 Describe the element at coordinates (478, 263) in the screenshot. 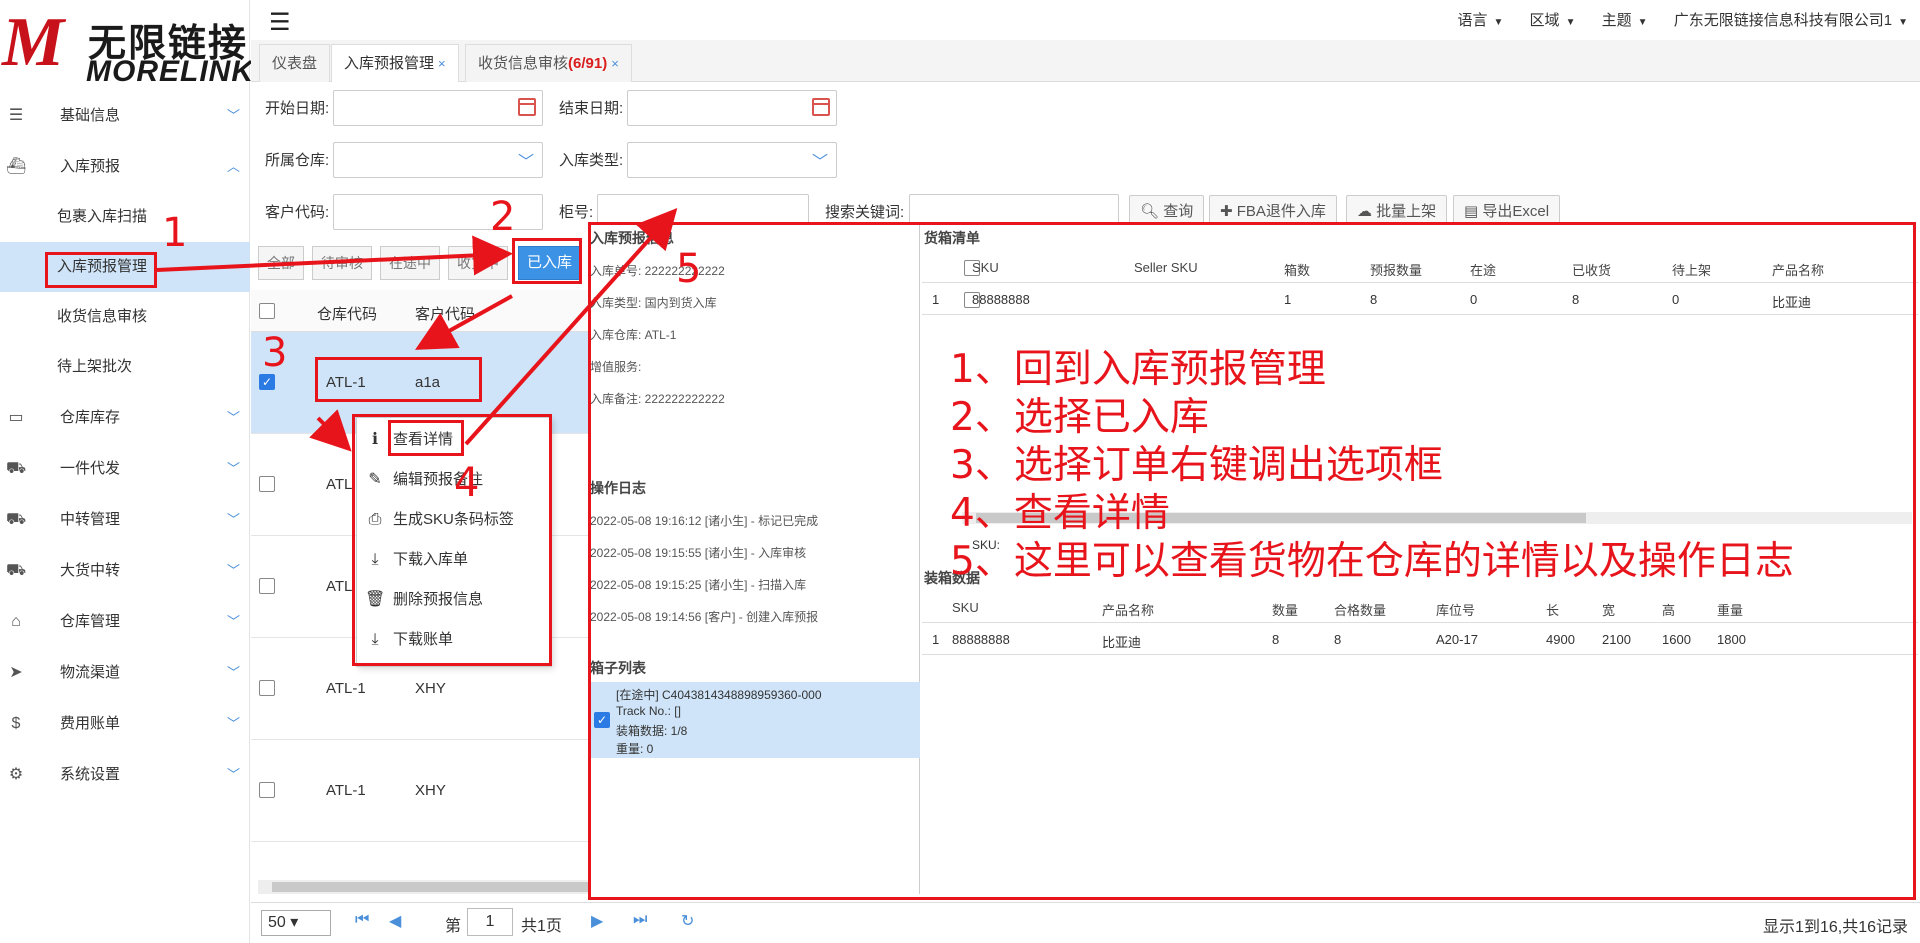

I see `status-chip-receiving: 收货中` at that location.